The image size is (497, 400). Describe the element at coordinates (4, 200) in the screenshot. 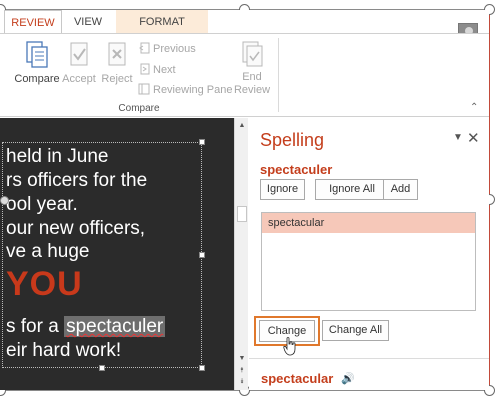

I see `rotate-handle` at that location.